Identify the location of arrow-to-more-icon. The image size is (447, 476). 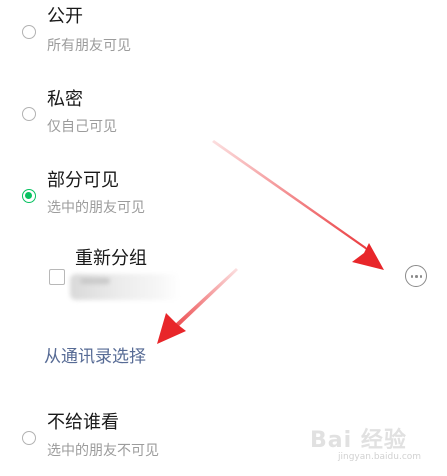
(298, 205).